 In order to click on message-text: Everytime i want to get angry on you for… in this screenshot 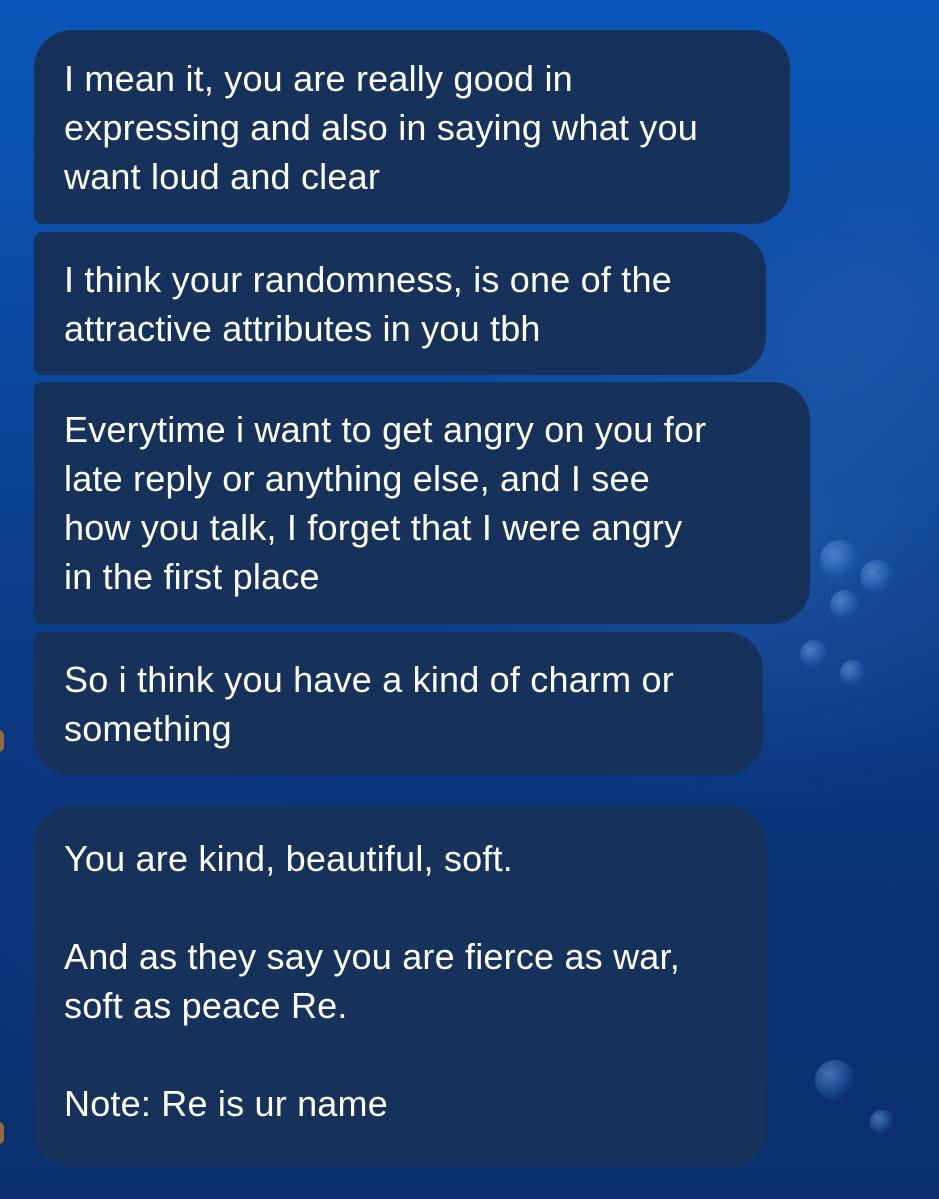, I will do `click(385, 503)`.